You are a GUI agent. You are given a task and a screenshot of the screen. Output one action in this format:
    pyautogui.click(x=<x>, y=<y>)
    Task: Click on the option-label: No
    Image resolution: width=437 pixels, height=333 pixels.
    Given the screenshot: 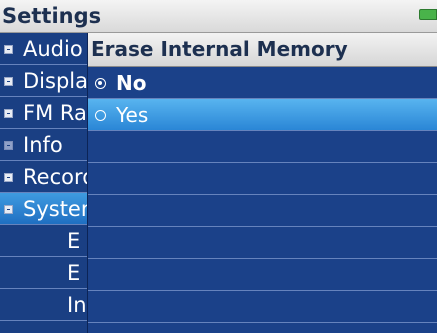 What is the action you would take?
    pyautogui.click(x=131, y=83)
    